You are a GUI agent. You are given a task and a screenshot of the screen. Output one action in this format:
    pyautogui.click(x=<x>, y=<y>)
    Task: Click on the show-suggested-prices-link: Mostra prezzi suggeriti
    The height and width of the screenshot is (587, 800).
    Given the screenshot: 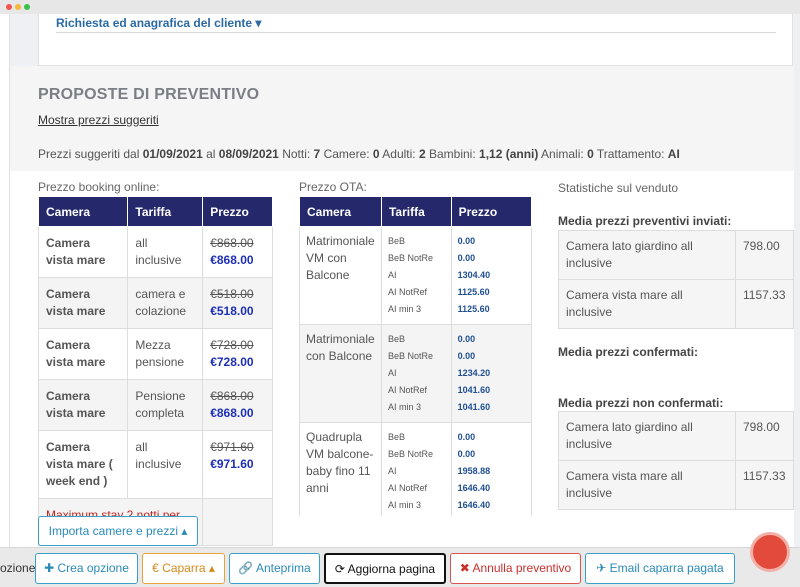 What is the action you would take?
    pyautogui.click(x=98, y=120)
    